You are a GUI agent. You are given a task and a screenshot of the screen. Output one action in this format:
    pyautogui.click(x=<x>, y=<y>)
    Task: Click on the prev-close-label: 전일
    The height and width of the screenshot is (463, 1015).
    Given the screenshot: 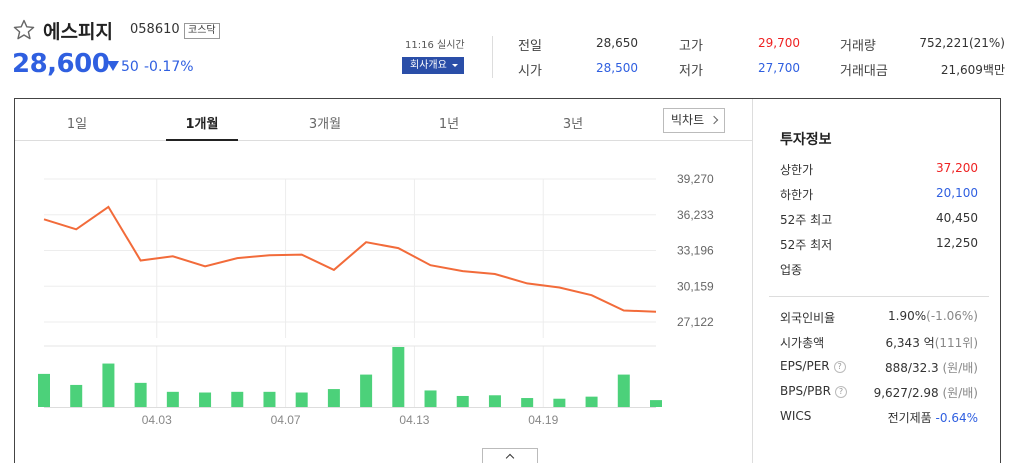 What is the action you would take?
    pyautogui.click(x=530, y=46)
    